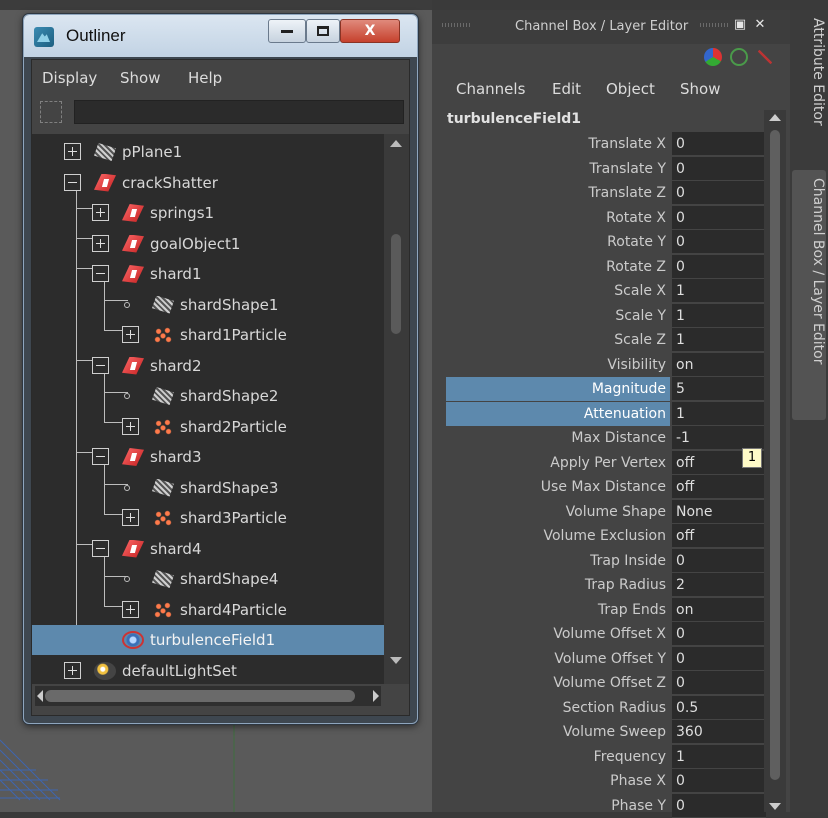 This screenshot has height=818, width=828. What do you see at coordinates (558, 316) in the screenshot?
I see `attribute-label: Scale Y` at bounding box center [558, 316].